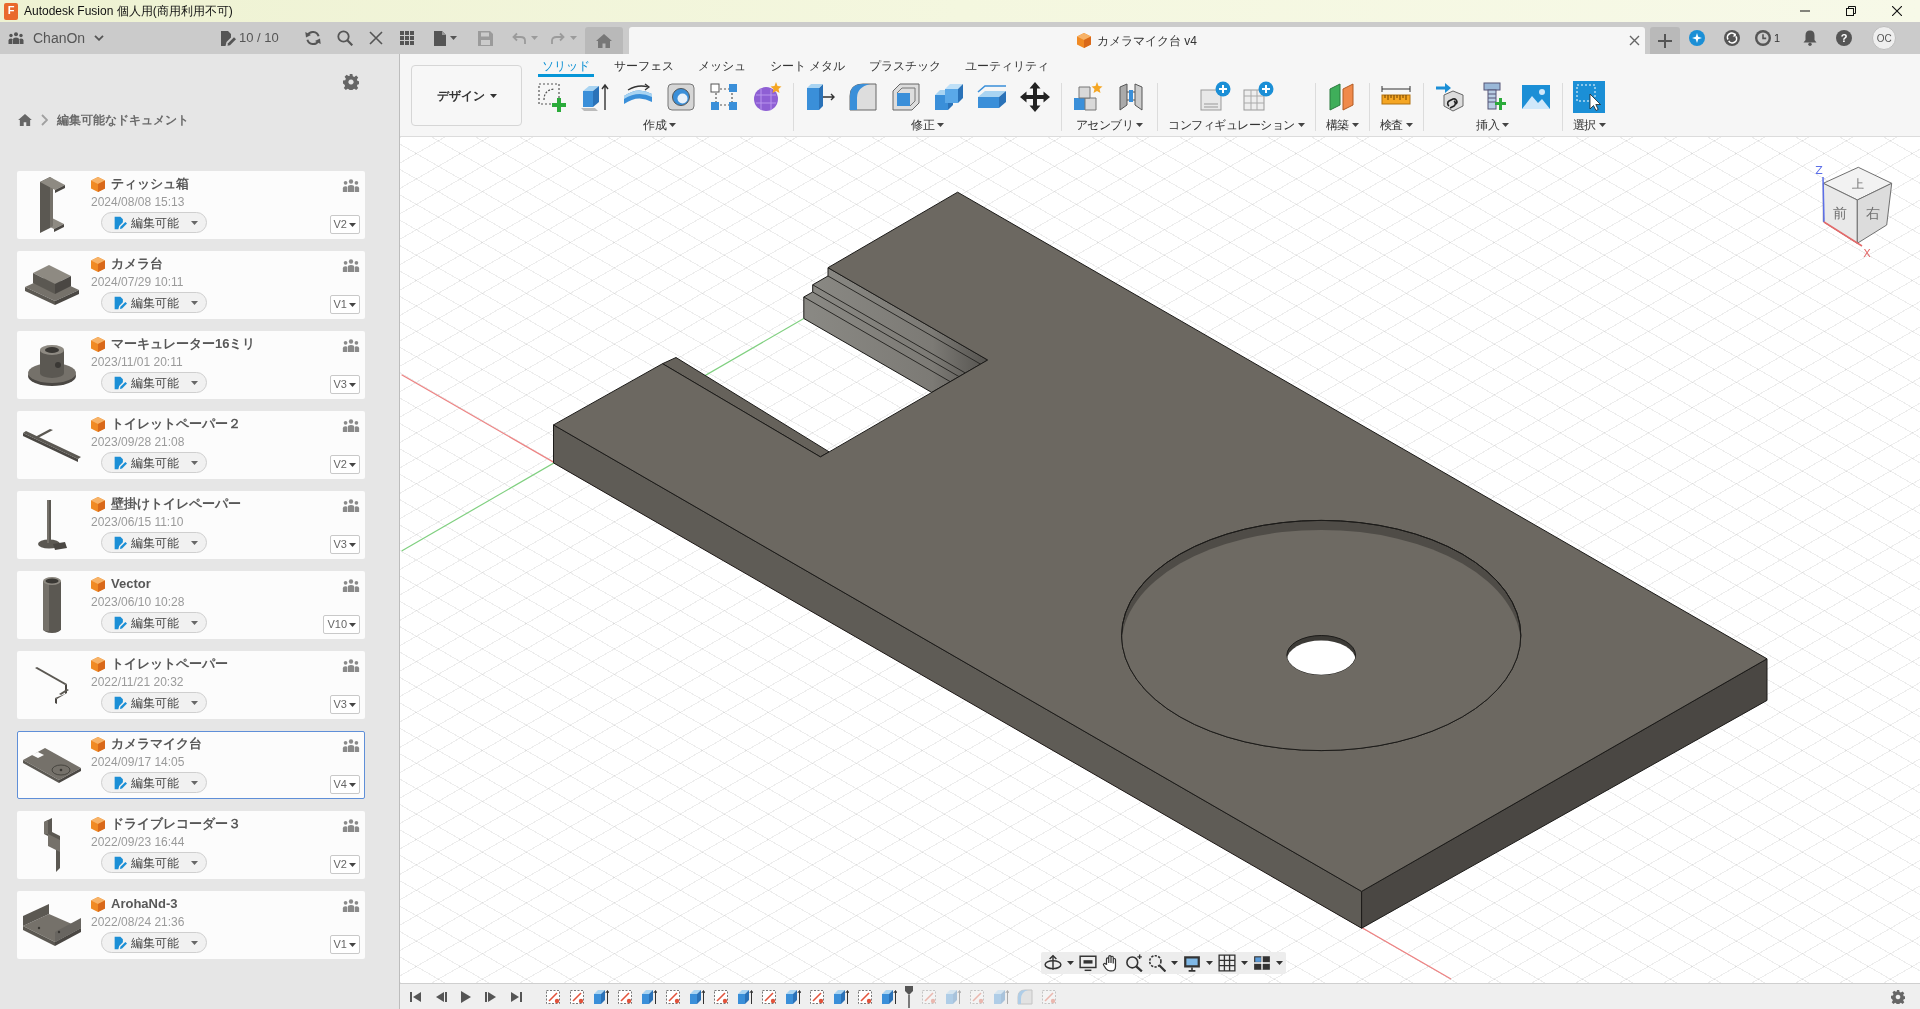 The width and height of the screenshot is (1920, 1009). Describe the element at coordinates (1665, 40) in the screenshot. I see `new-tab-button` at that location.